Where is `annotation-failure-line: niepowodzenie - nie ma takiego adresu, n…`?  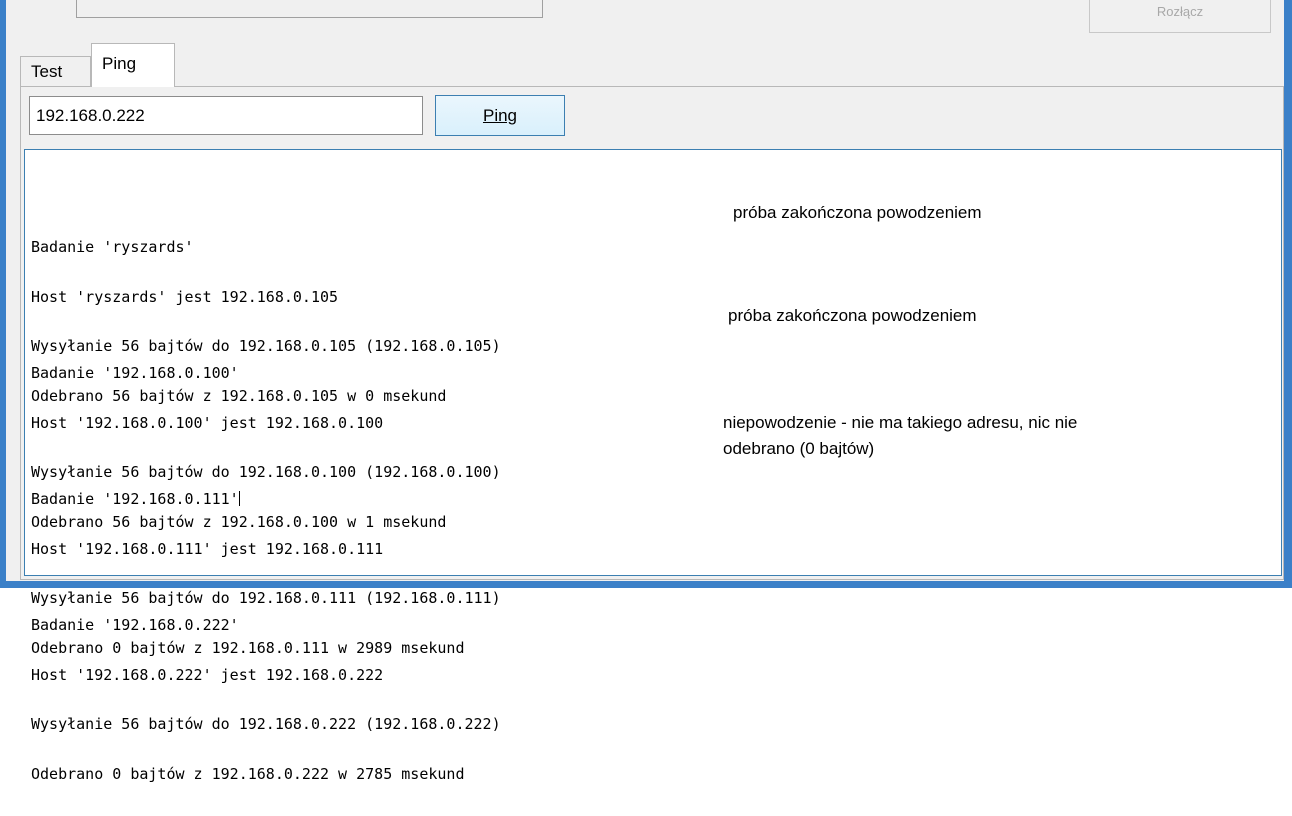 annotation-failure-line: niepowodzenie - nie ma takiego adresu, n… is located at coordinates (900, 422).